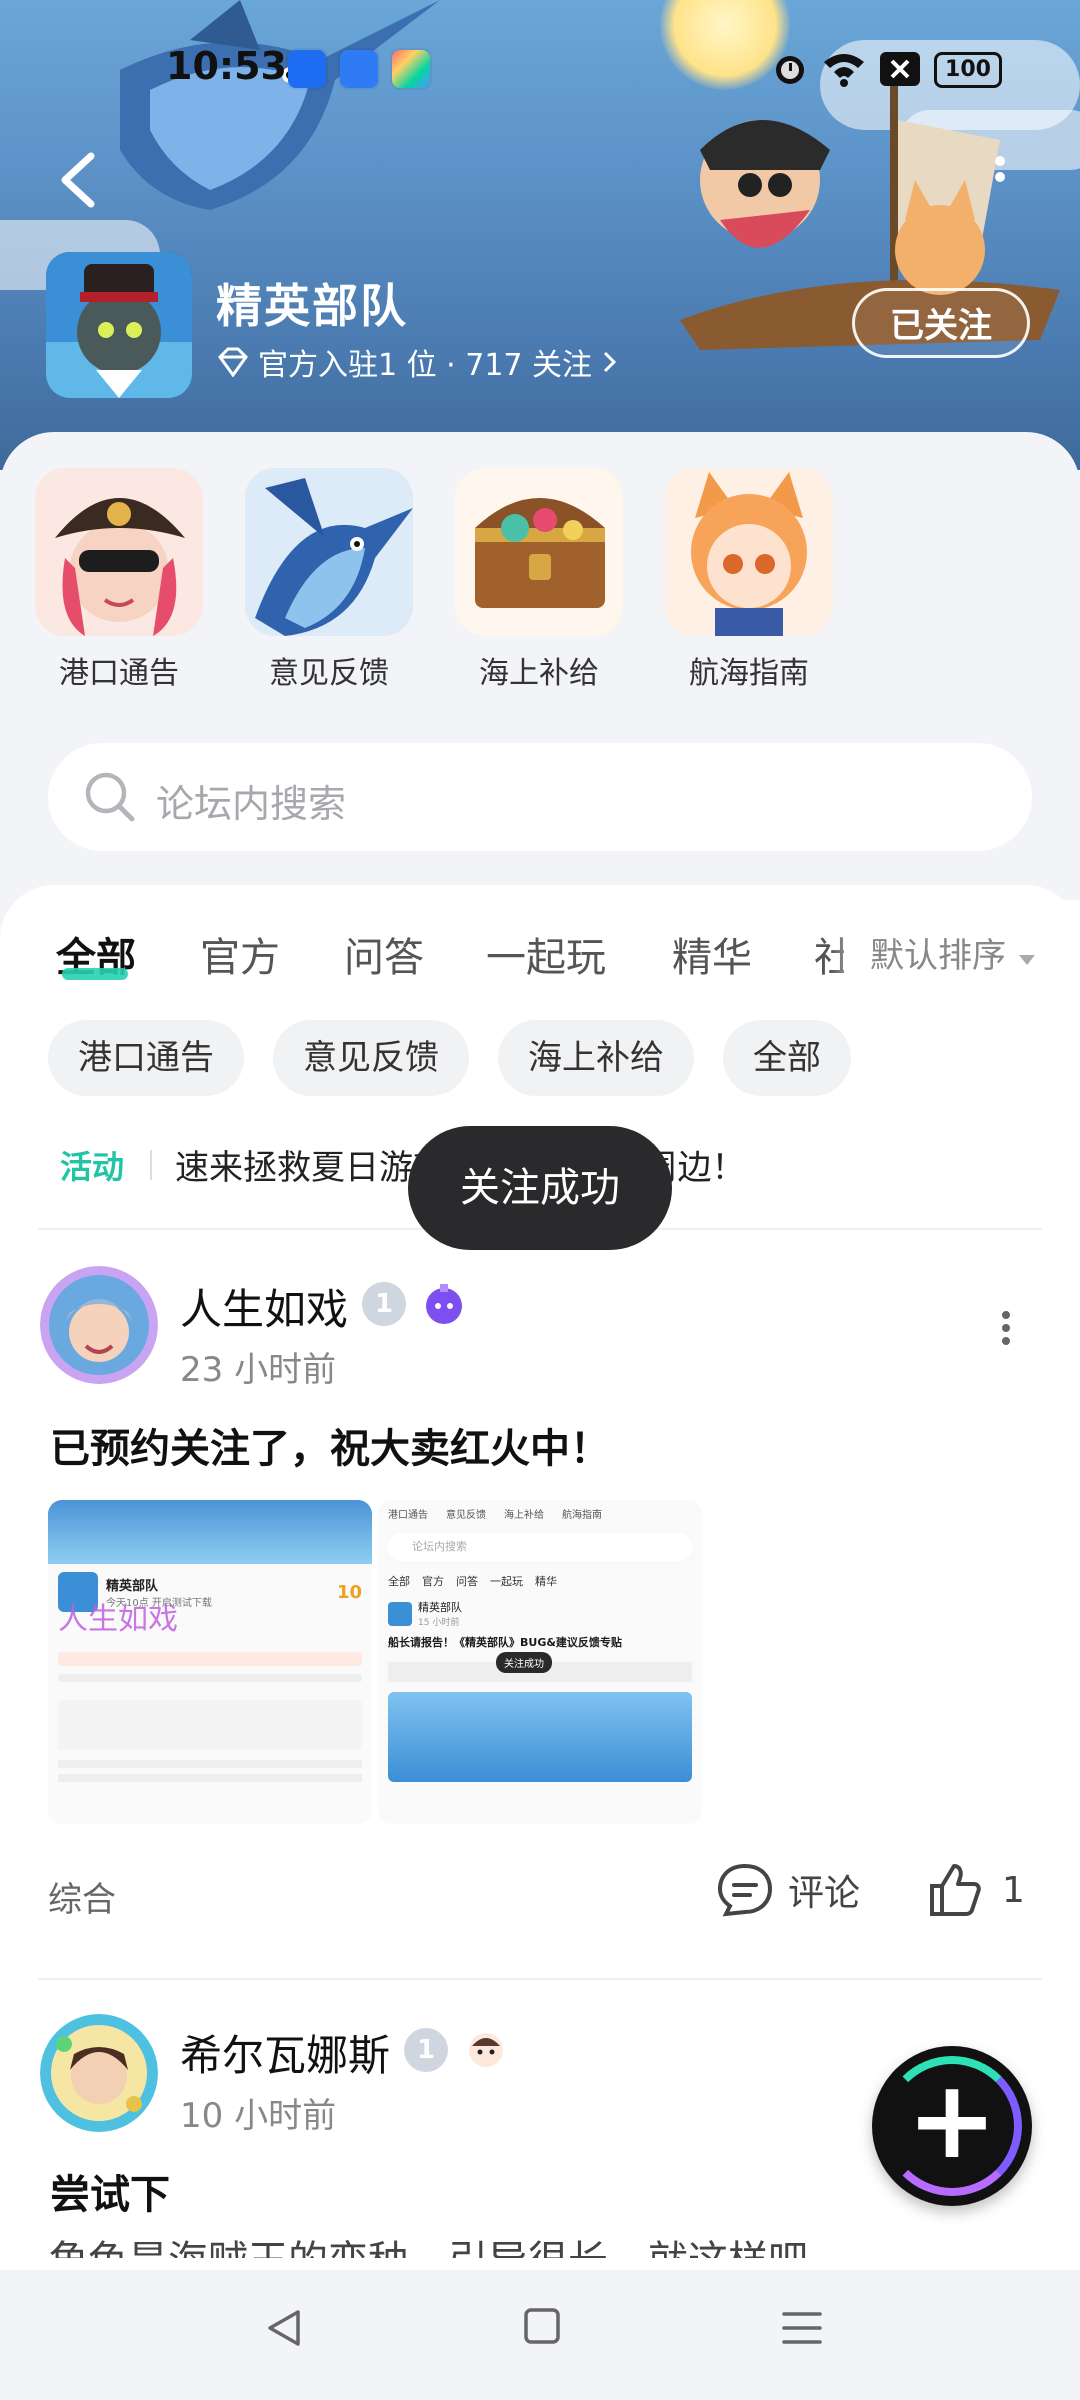 The image size is (1080, 2400). What do you see at coordinates (546, 954) in the screenshot?
I see `tab-play-together: 一起玩` at bounding box center [546, 954].